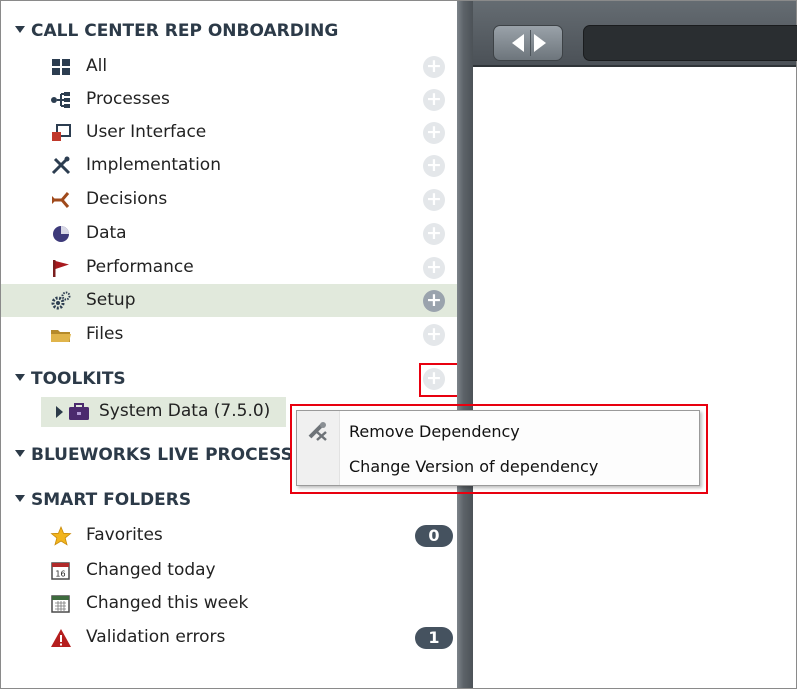 The height and width of the screenshot is (689, 797). Describe the element at coordinates (61, 67) in the screenshot. I see `grid-icon` at that location.